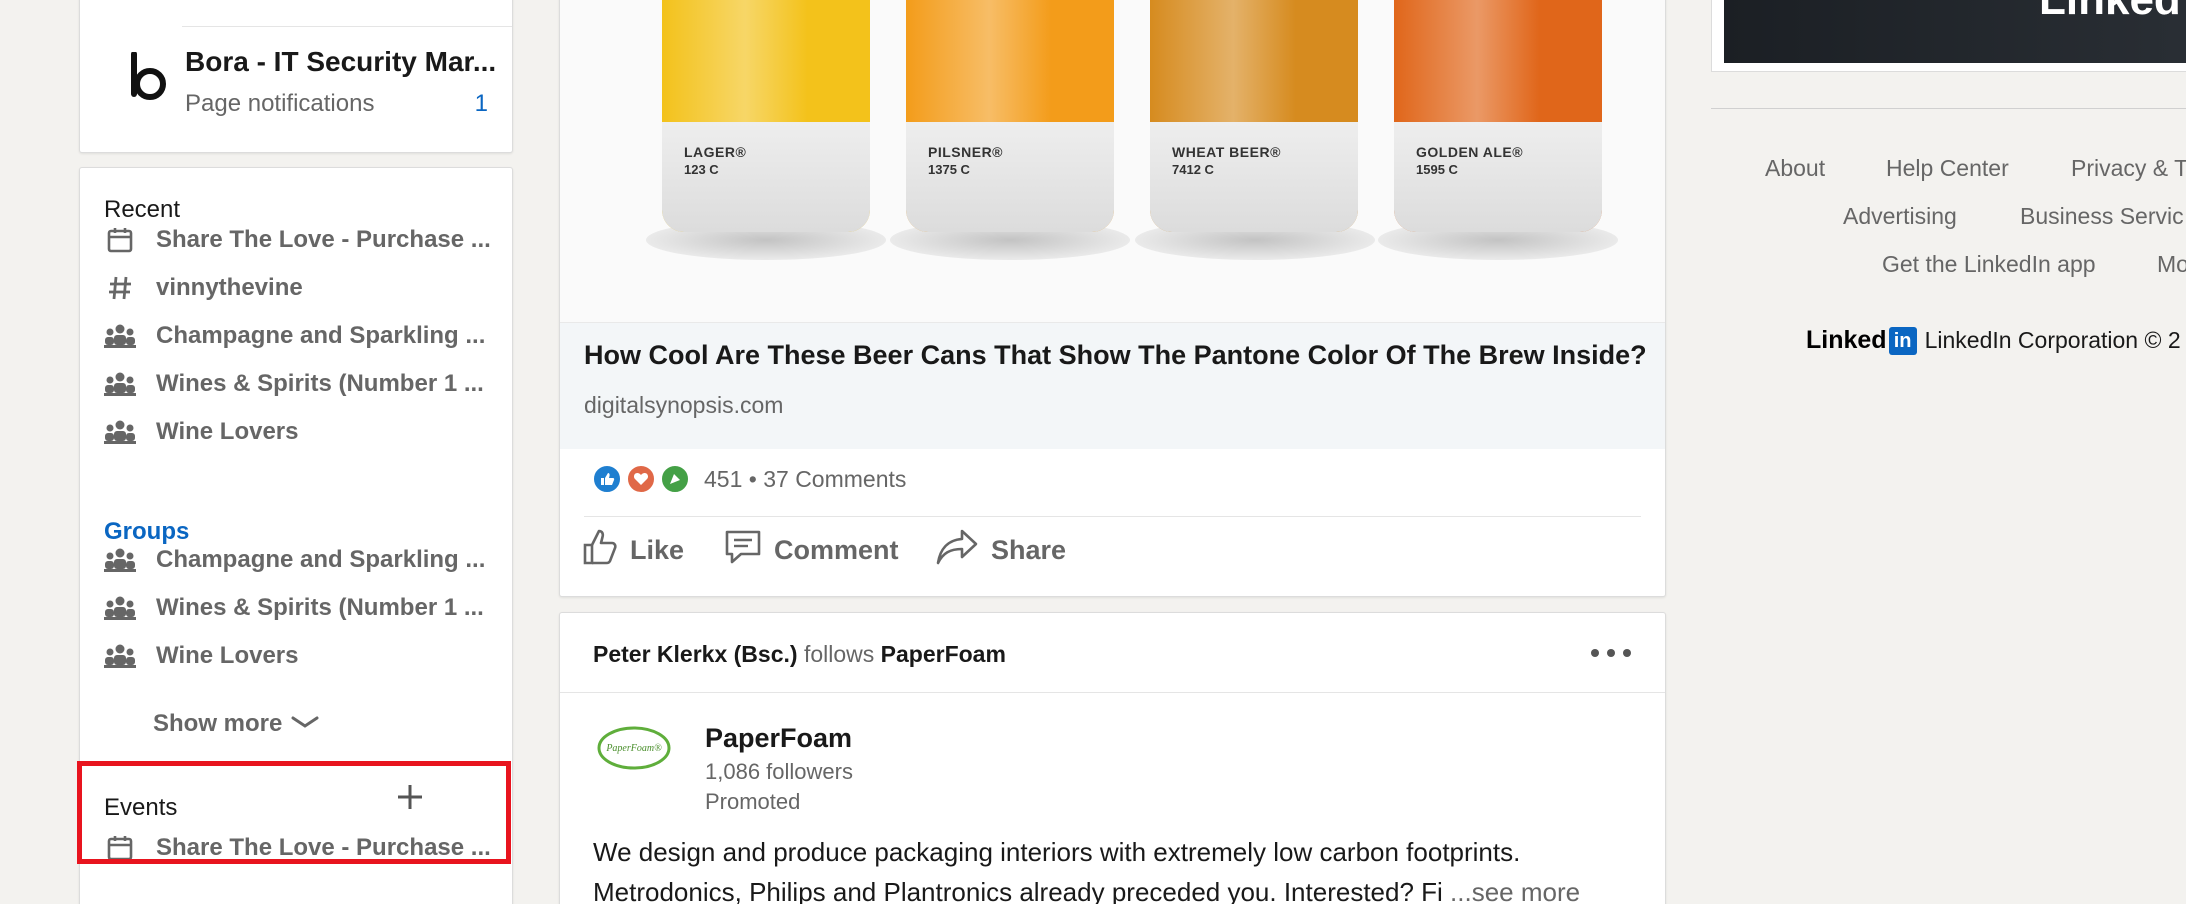  I want to click on footer-link-help-center: Help Center, so click(1947, 168).